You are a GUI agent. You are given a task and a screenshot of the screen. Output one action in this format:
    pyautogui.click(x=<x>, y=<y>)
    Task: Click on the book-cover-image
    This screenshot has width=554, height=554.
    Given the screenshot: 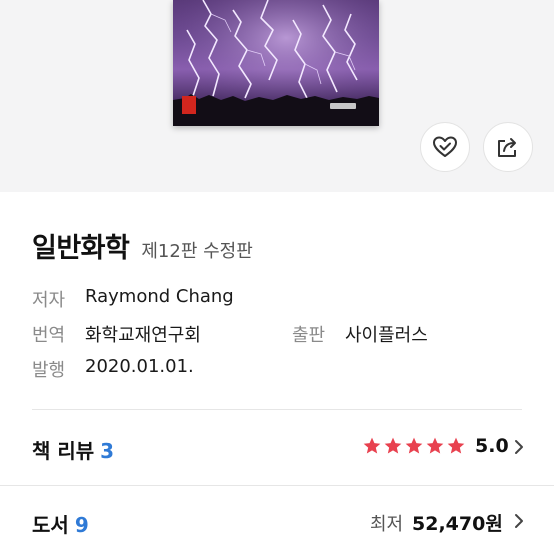 What is the action you would take?
    pyautogui.click(x=276, y=63)
    